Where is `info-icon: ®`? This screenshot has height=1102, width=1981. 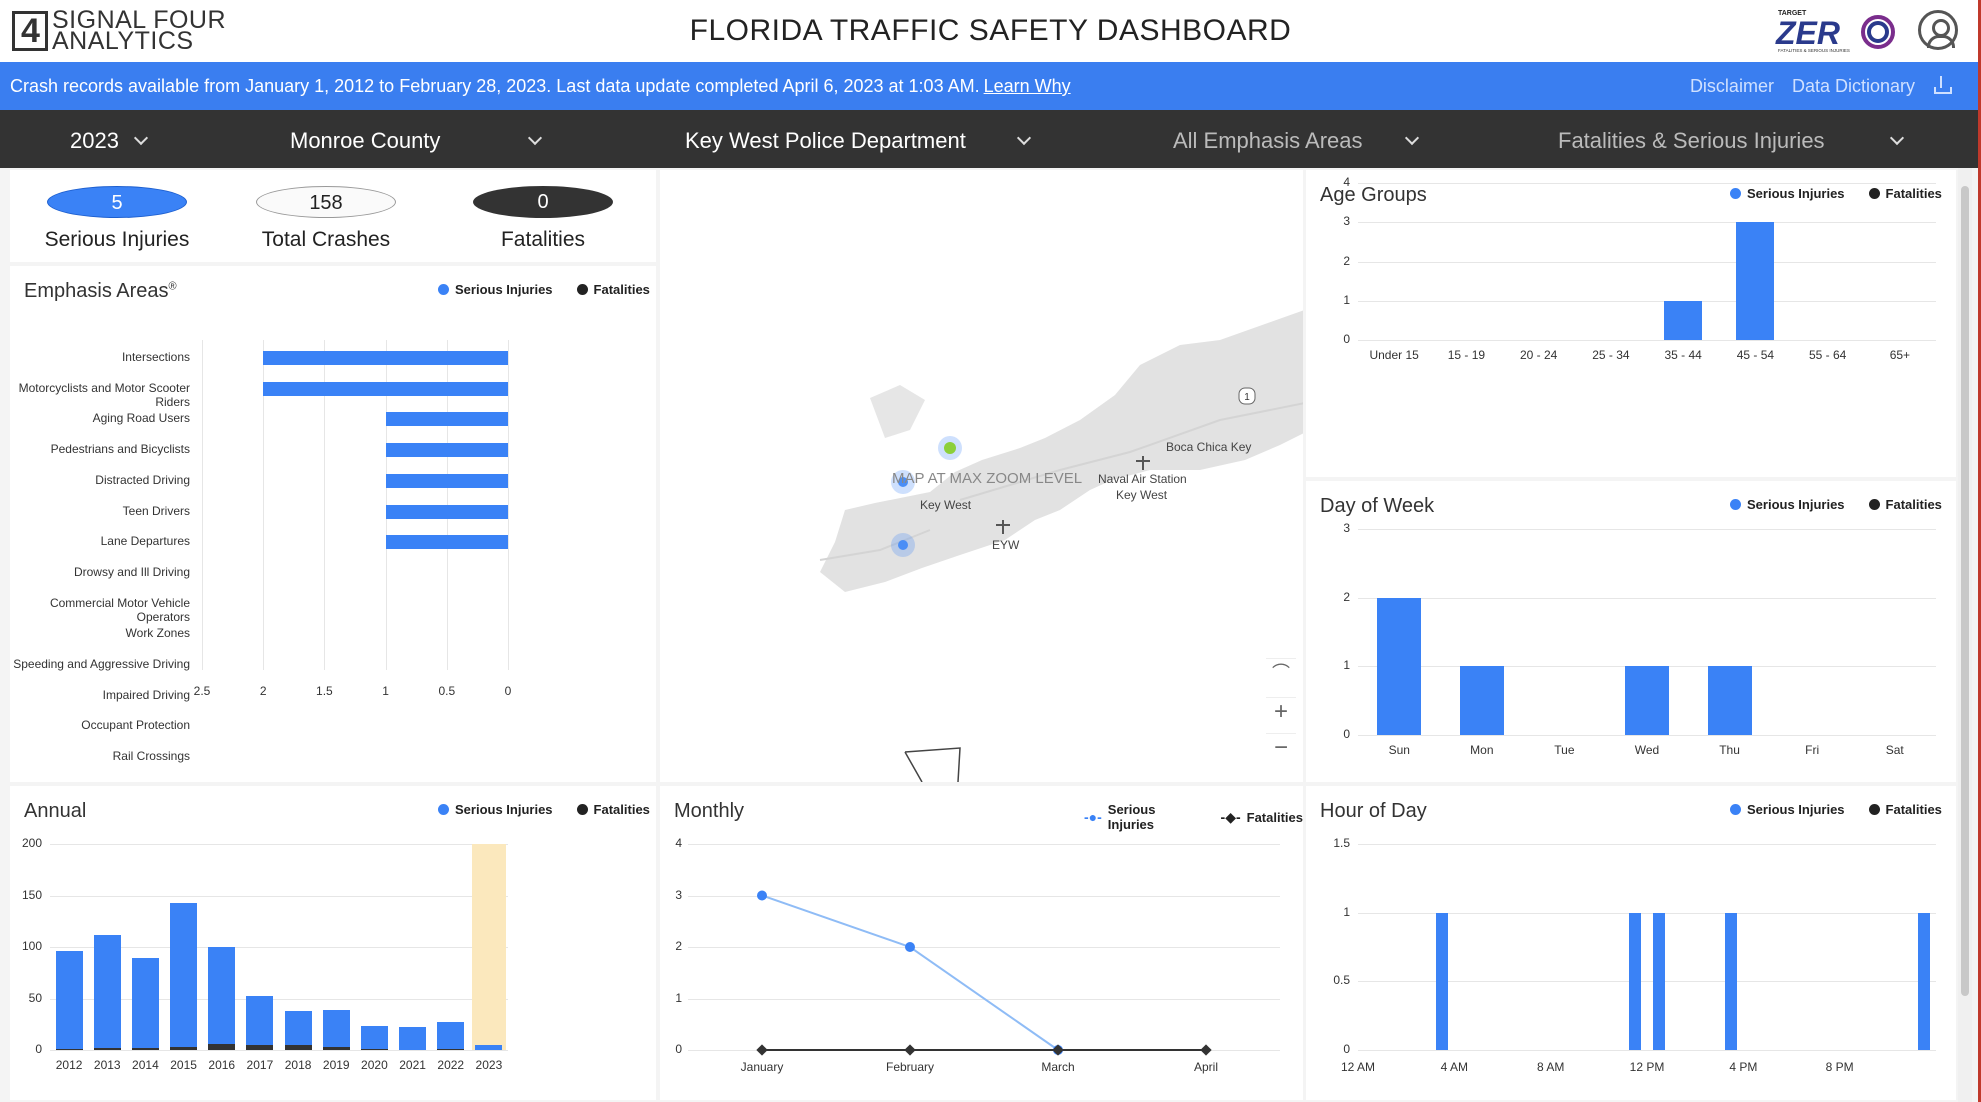 info-icon: ® is located at coordinates (173, 286).